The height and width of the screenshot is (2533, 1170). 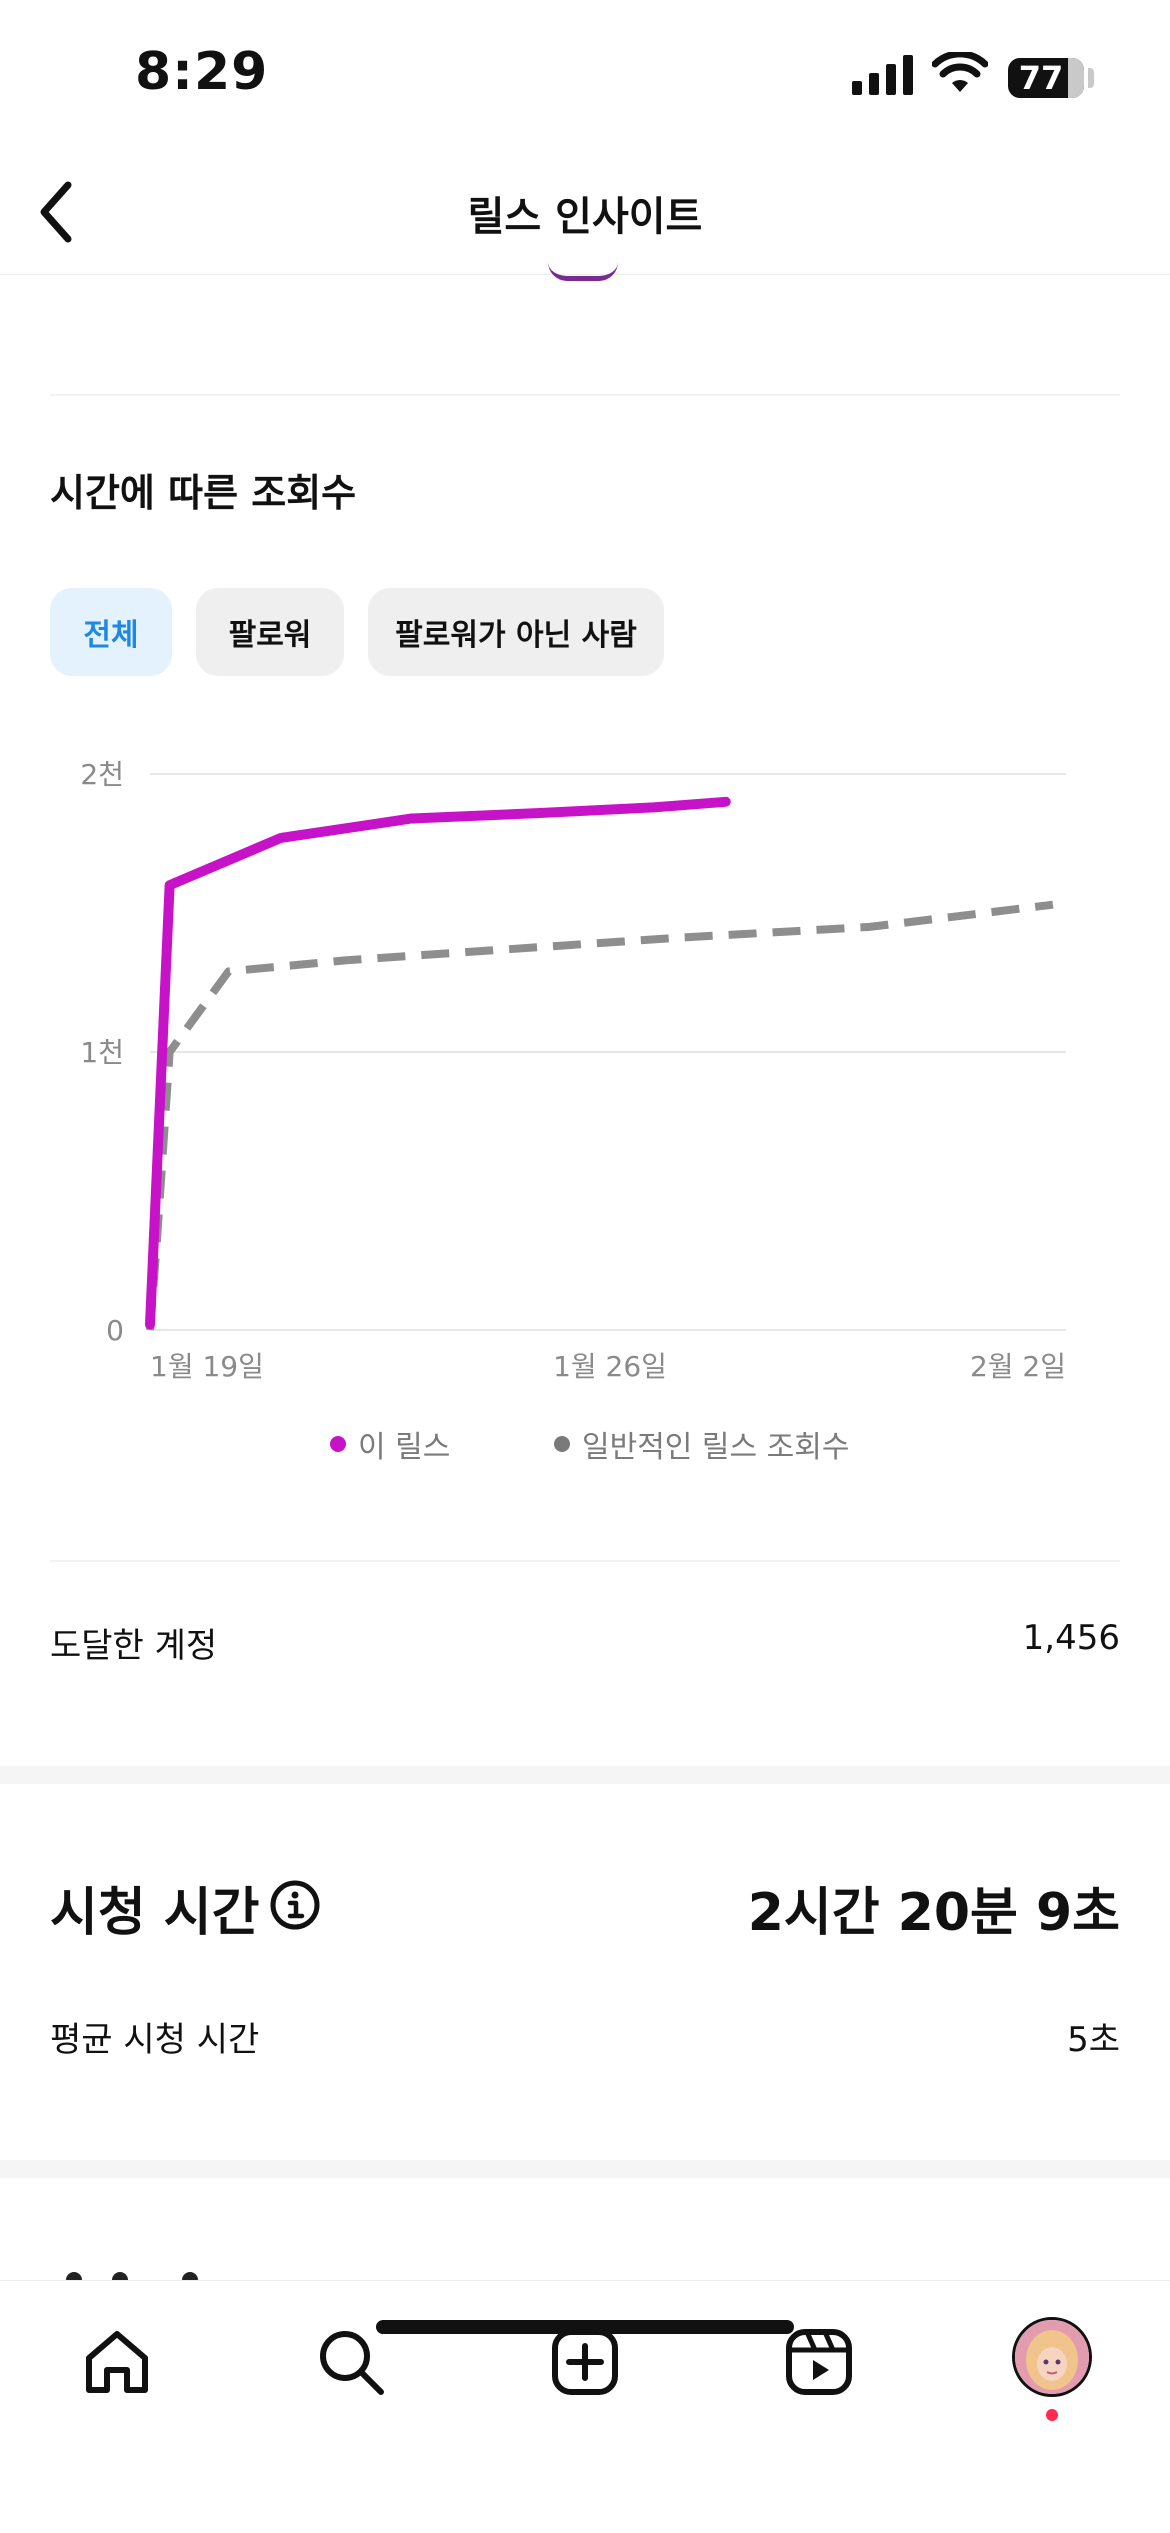 What do you see at coordinates (207, 1366) in the screenshot?
I see `x-tick-label: 1월 19일` at bounding box center [207, 1366].